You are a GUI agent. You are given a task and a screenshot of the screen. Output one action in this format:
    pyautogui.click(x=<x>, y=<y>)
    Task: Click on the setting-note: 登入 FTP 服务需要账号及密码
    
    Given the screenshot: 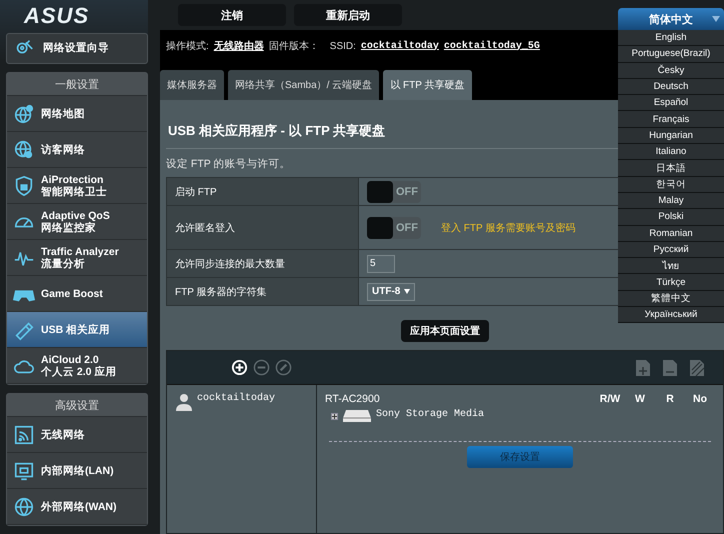 What is the action you would take?
    pyautogui.click(x=508, y=228)
    